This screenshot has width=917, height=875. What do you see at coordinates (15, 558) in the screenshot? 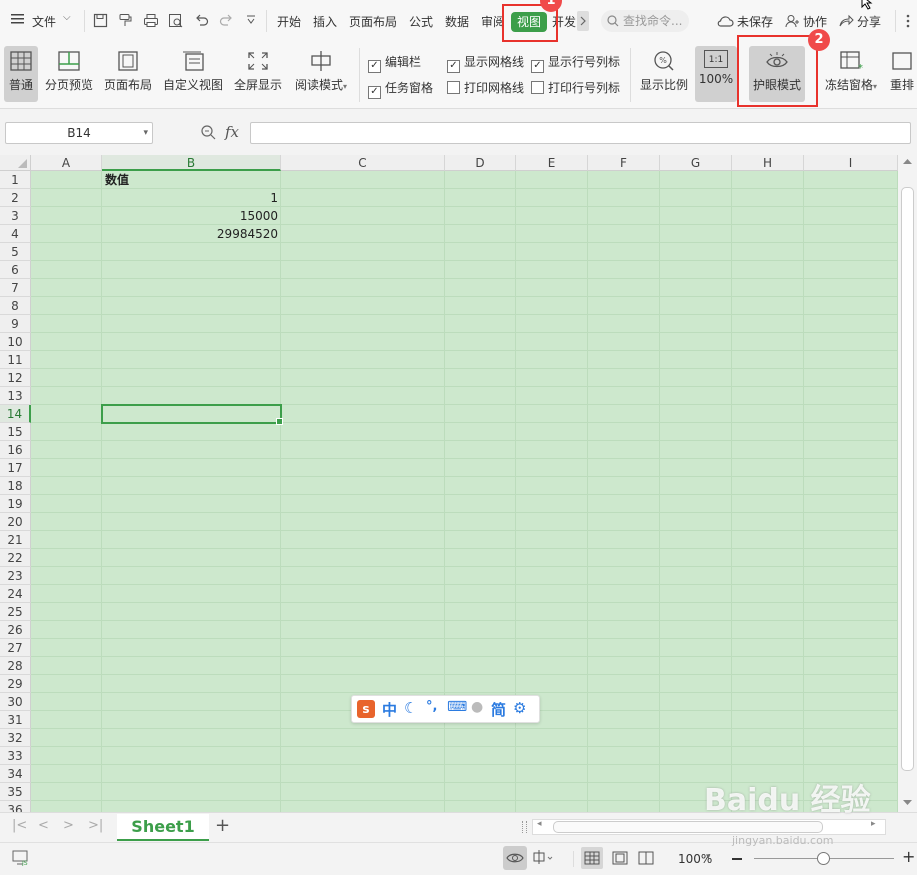
I see `row-header-22: 22` at bounding box center [15, 558].